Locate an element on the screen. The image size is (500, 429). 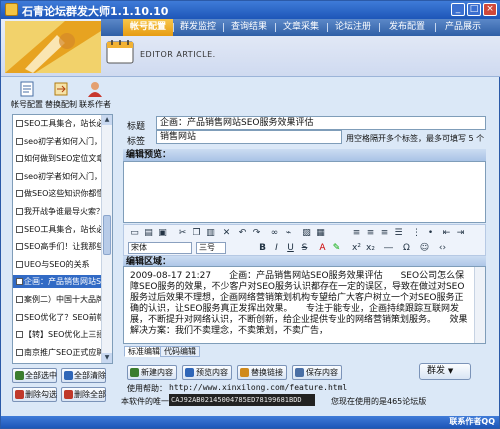
paste-icon: ▥ is located at coordinates (210, 233).